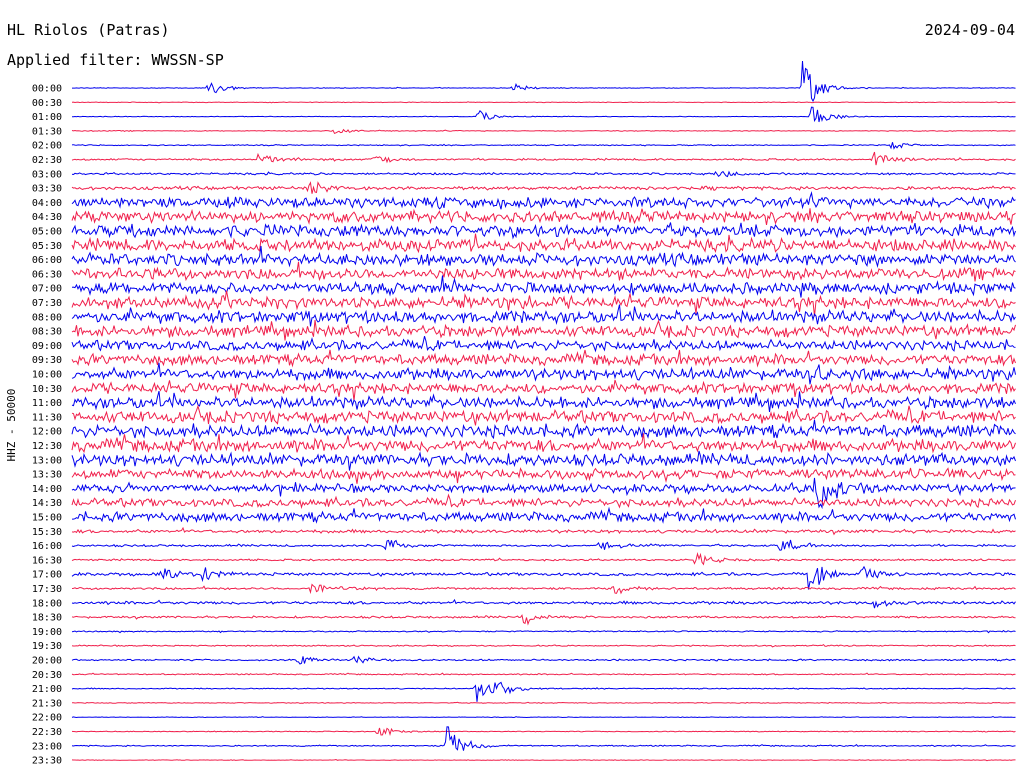 The height and width of the screenshot is (780, 1024). What do you see at coordinates (47, 375) in the screenshot?
I see `row-time-label: 10:00` at bounding box center [47, 375].